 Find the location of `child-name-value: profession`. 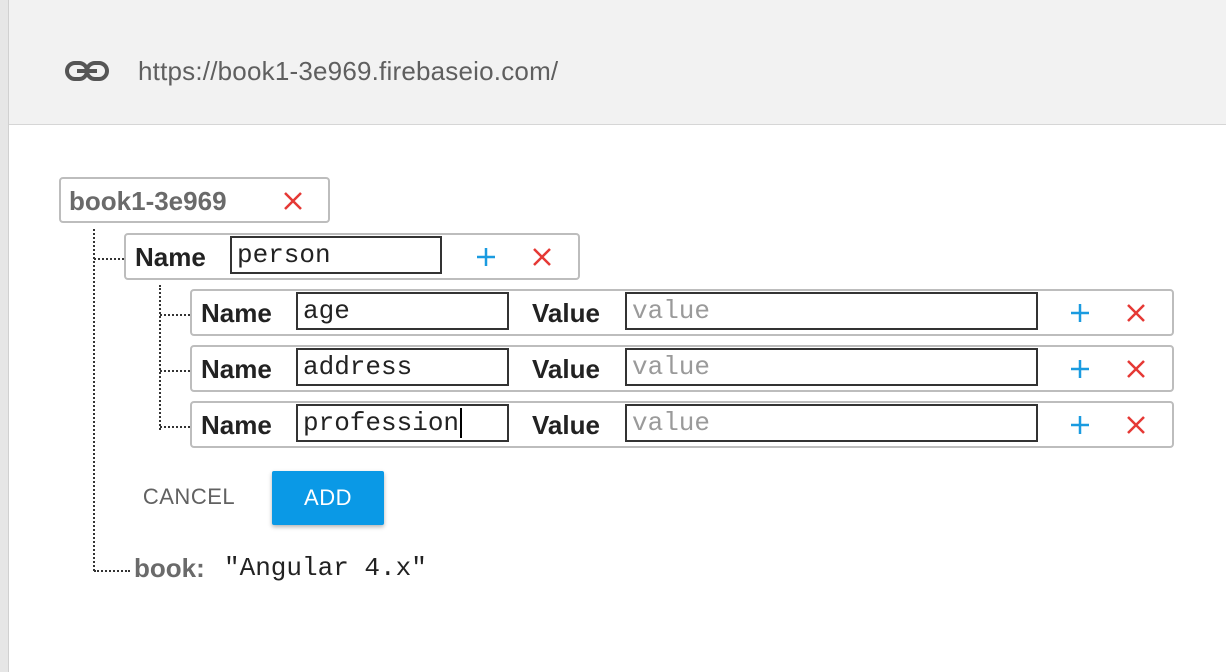

child-name-value: profession is located at coordinates (381, 423).